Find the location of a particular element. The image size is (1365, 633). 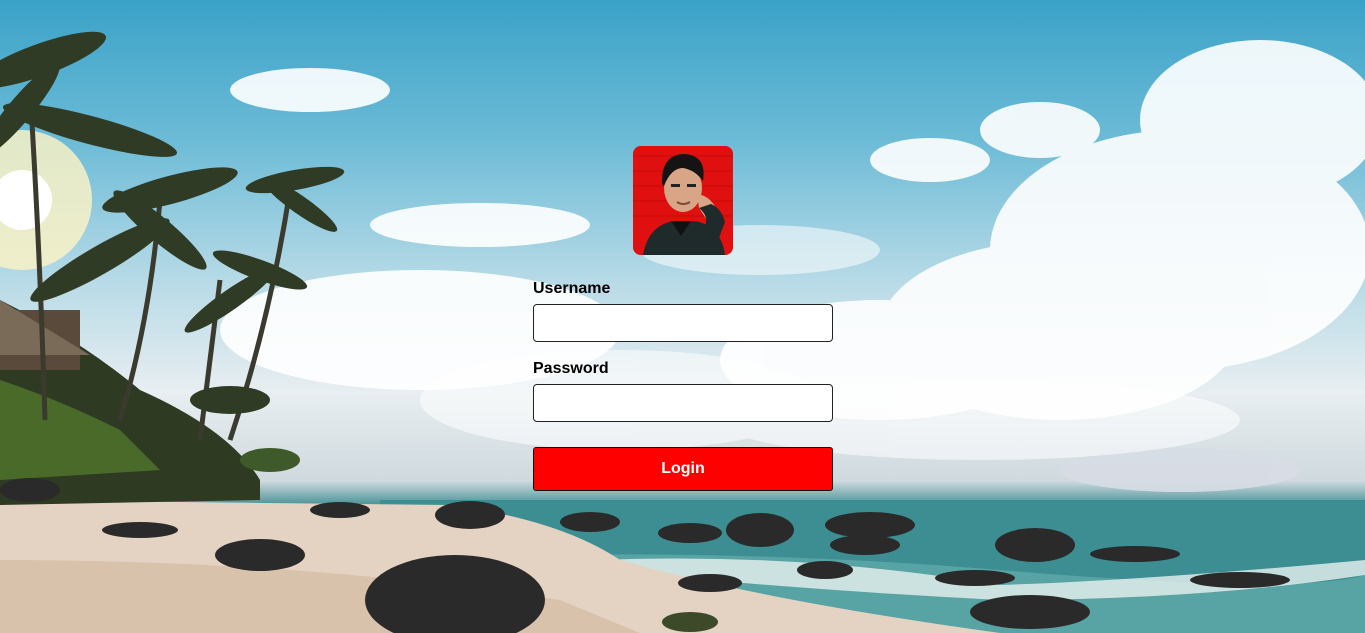

password-label: Password is located at coordinates (571, 368).